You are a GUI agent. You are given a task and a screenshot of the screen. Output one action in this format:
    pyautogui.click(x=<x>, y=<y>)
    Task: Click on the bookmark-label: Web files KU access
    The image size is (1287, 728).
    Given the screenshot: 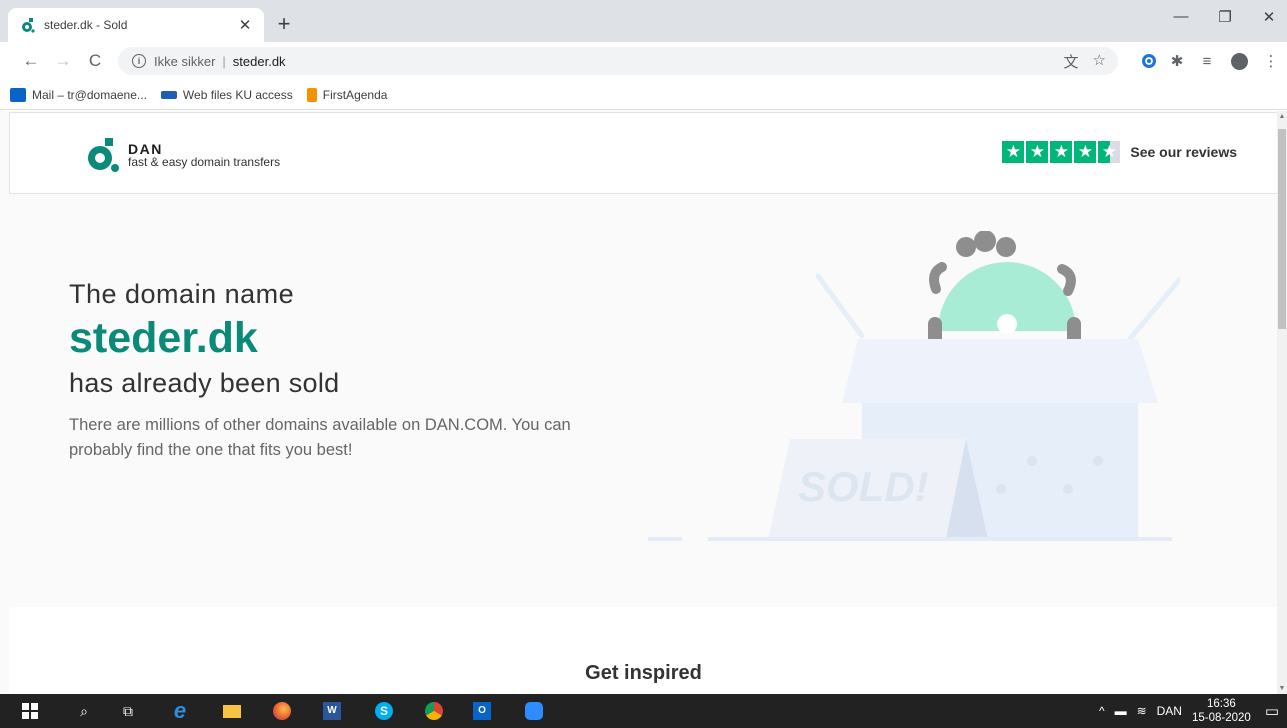 What is the action you would take?
    pyautogui.click(x=237, y=94)
    